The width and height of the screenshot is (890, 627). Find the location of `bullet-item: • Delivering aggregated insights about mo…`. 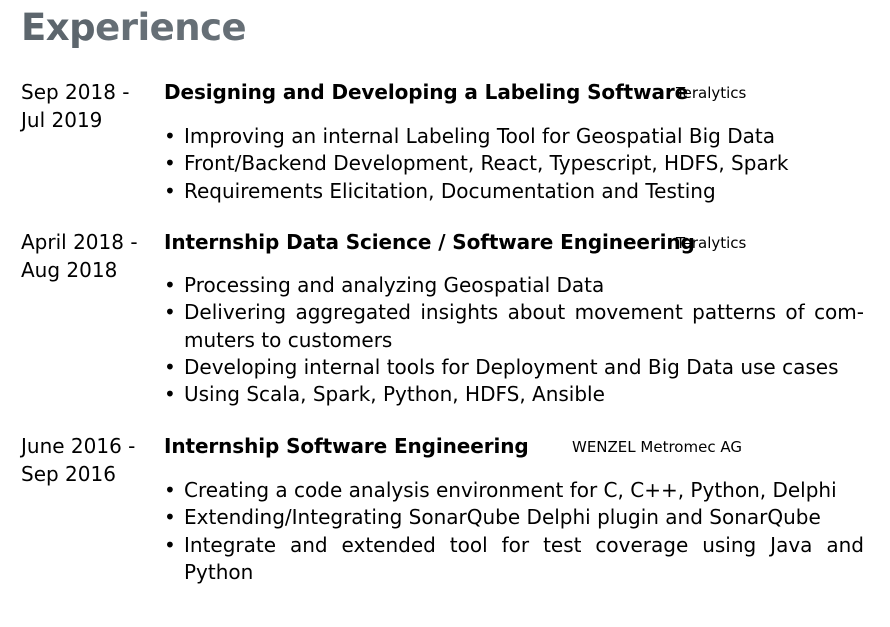

bullet-item: • Delivering aggregated insights about mo… is located at coordinates (514, 326).